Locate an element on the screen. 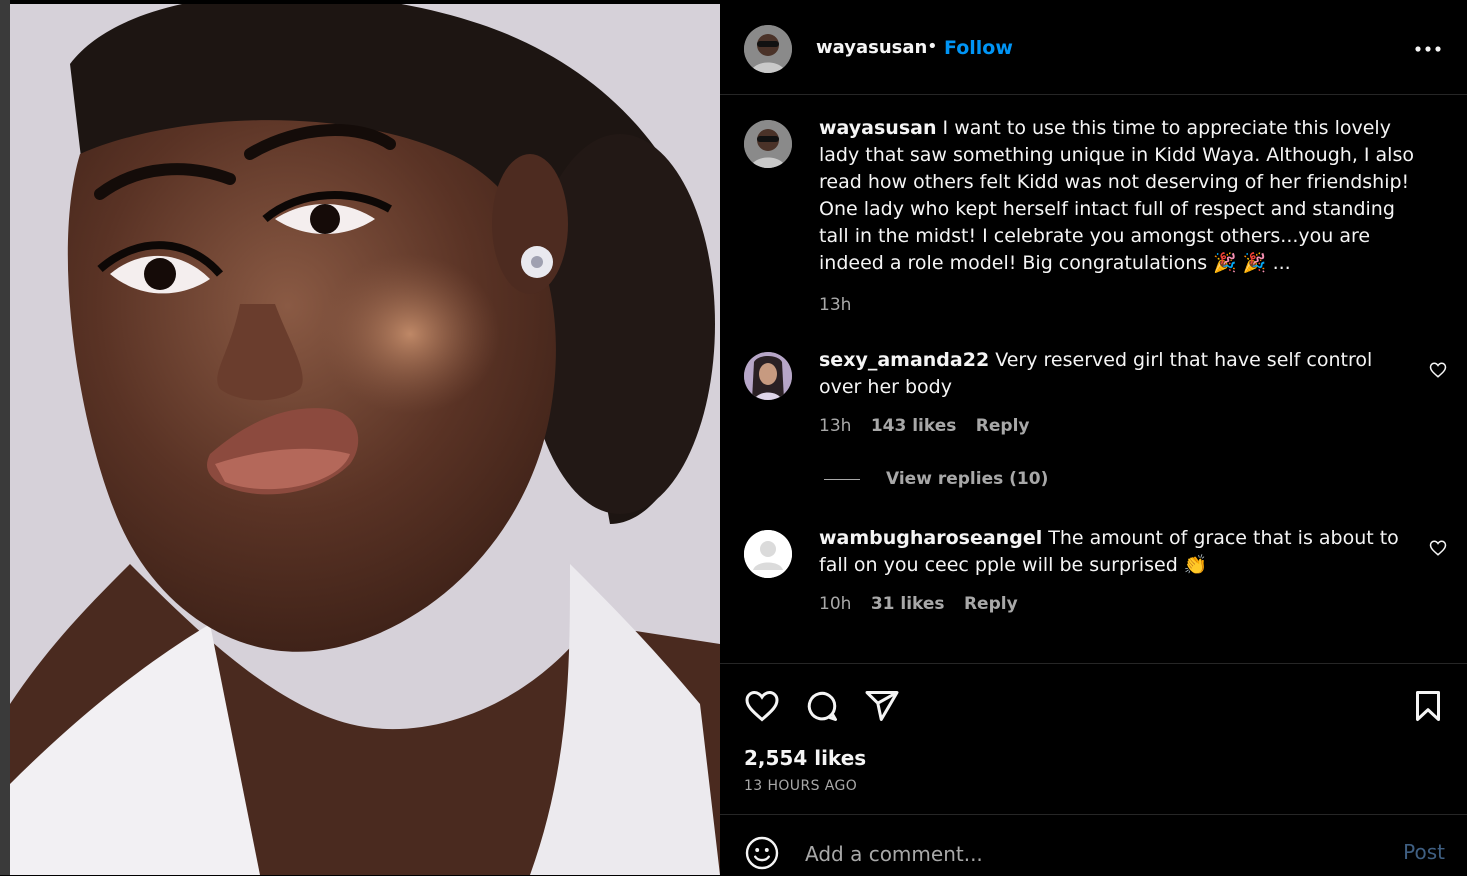  post-author-username: wayasusan is located at coordinates (871, 47).